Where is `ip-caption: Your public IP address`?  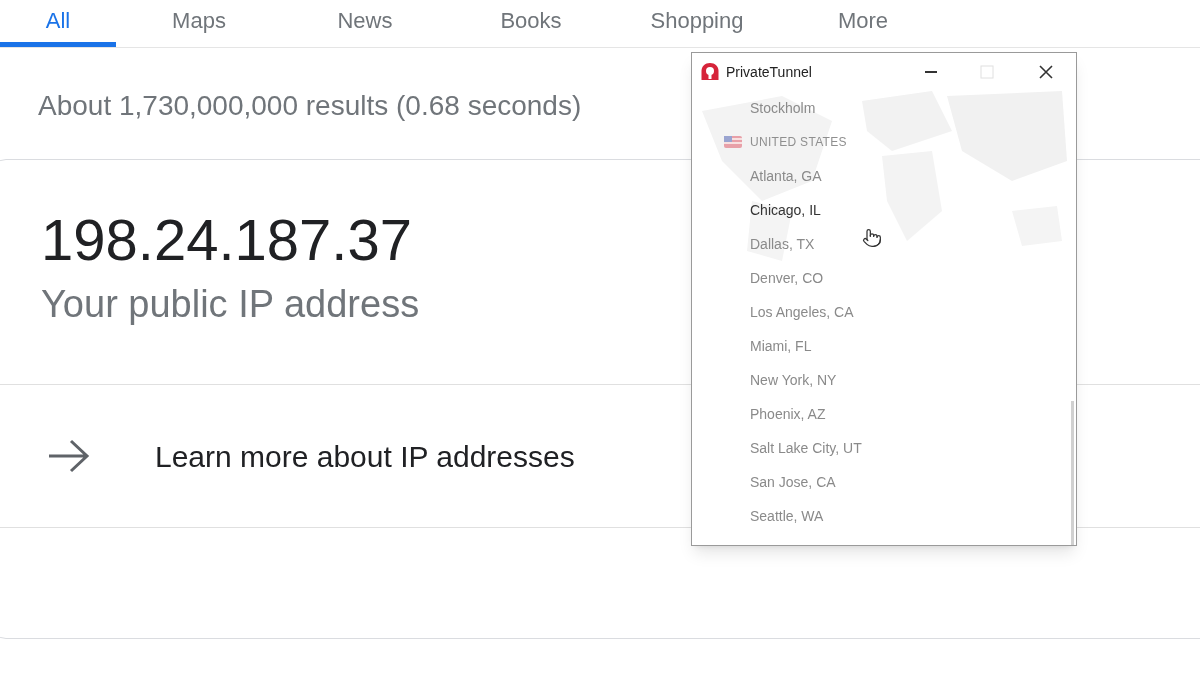 ip-caption: Your public IP address is located at coordinates (230, 304).